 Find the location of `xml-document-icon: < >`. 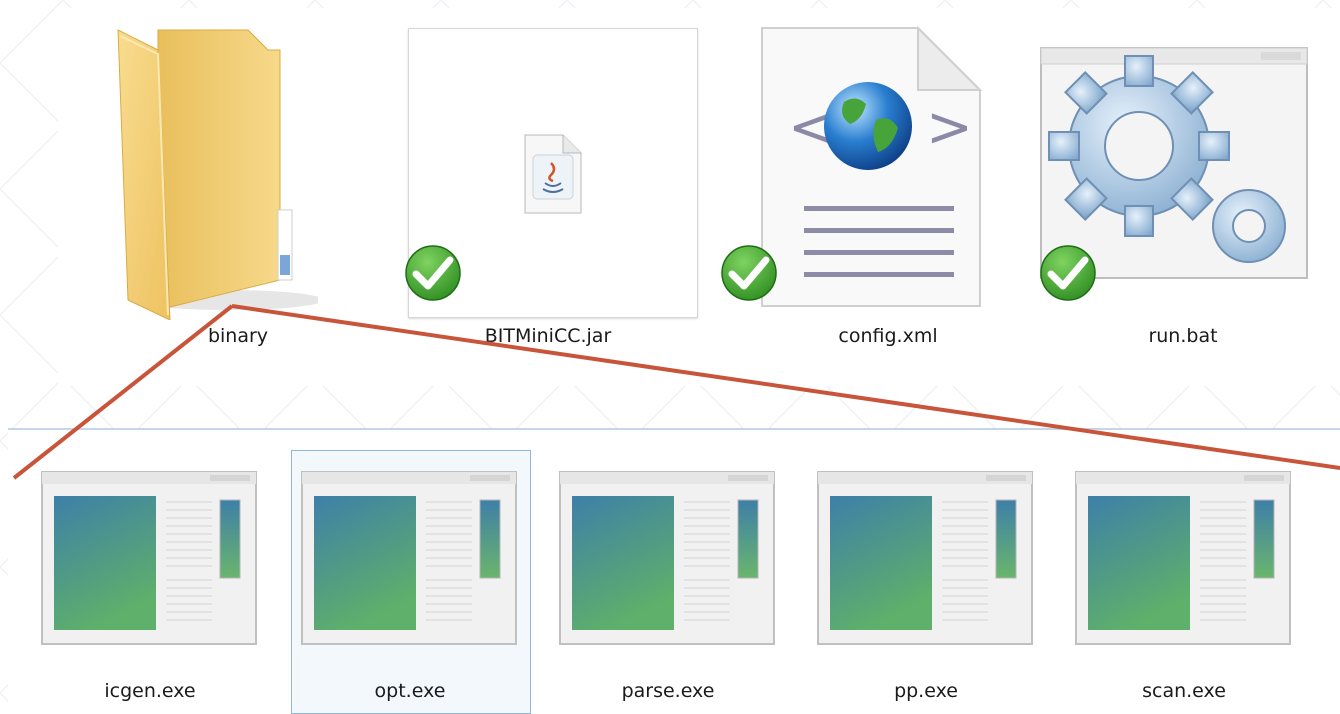

xml-document-icon: < > is located at coordinates (872, 166).